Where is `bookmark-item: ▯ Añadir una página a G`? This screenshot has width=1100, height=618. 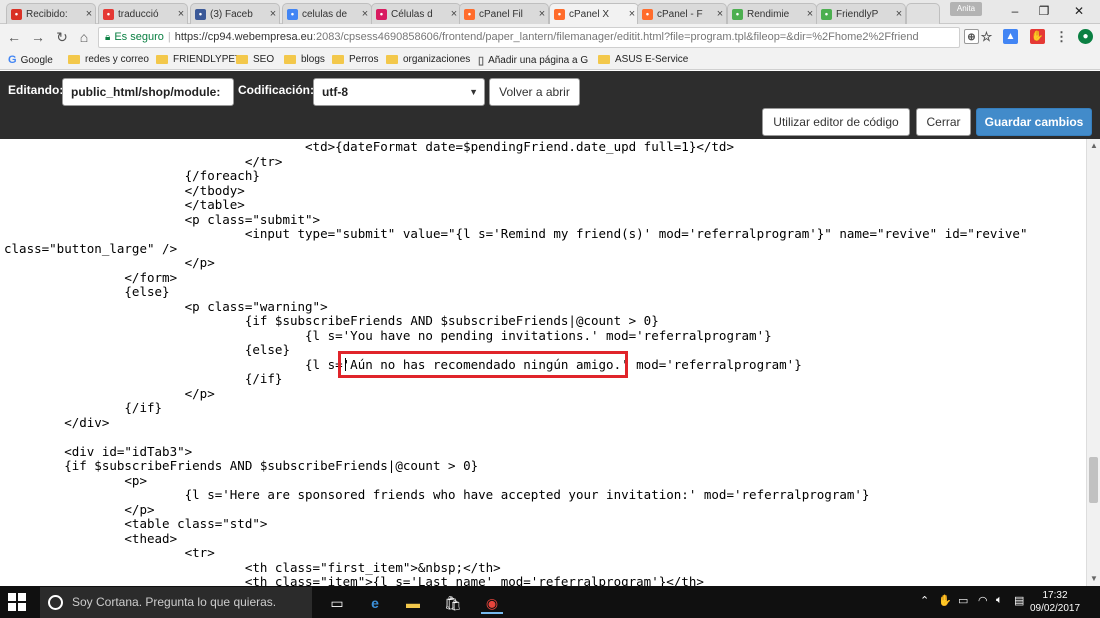
bookmark-item: ▯ Añadir una página a G is located at coordinates (533, 60).